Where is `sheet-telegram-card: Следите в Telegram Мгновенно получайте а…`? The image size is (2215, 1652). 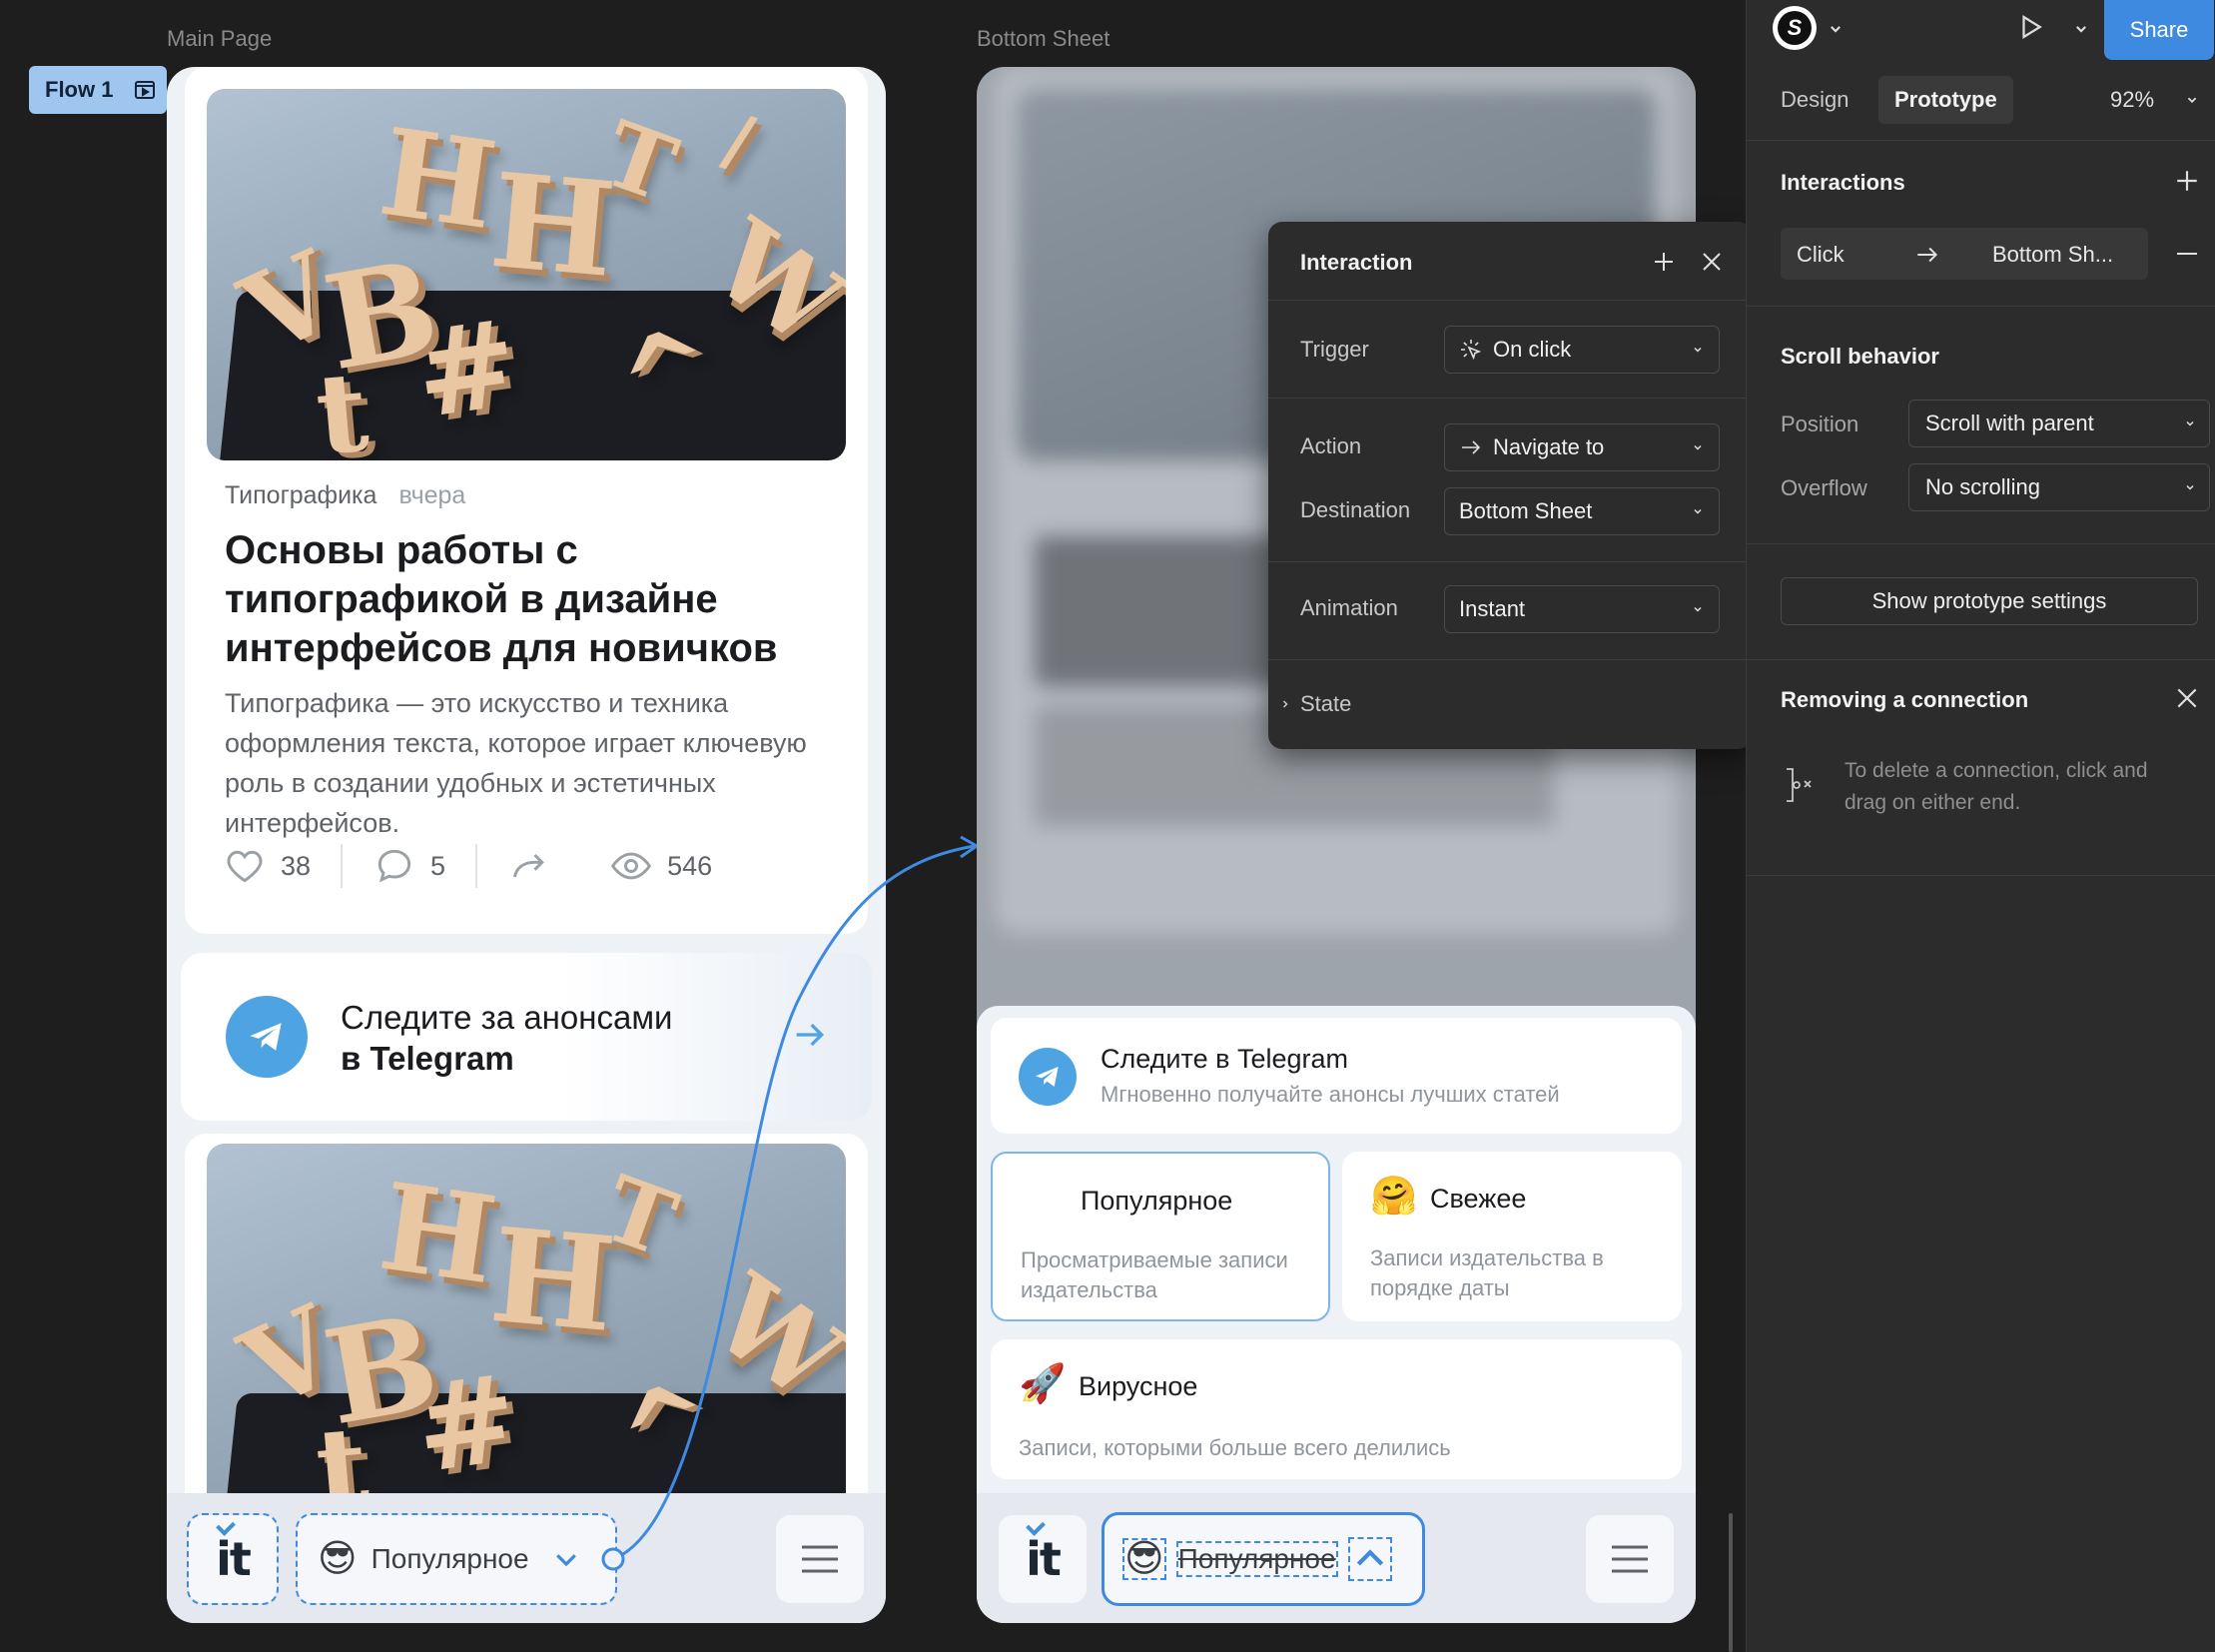
sheet-telegram-card: Следите в Telegram Мгновенно получайте а… is located at coordinates (1336, 1076).